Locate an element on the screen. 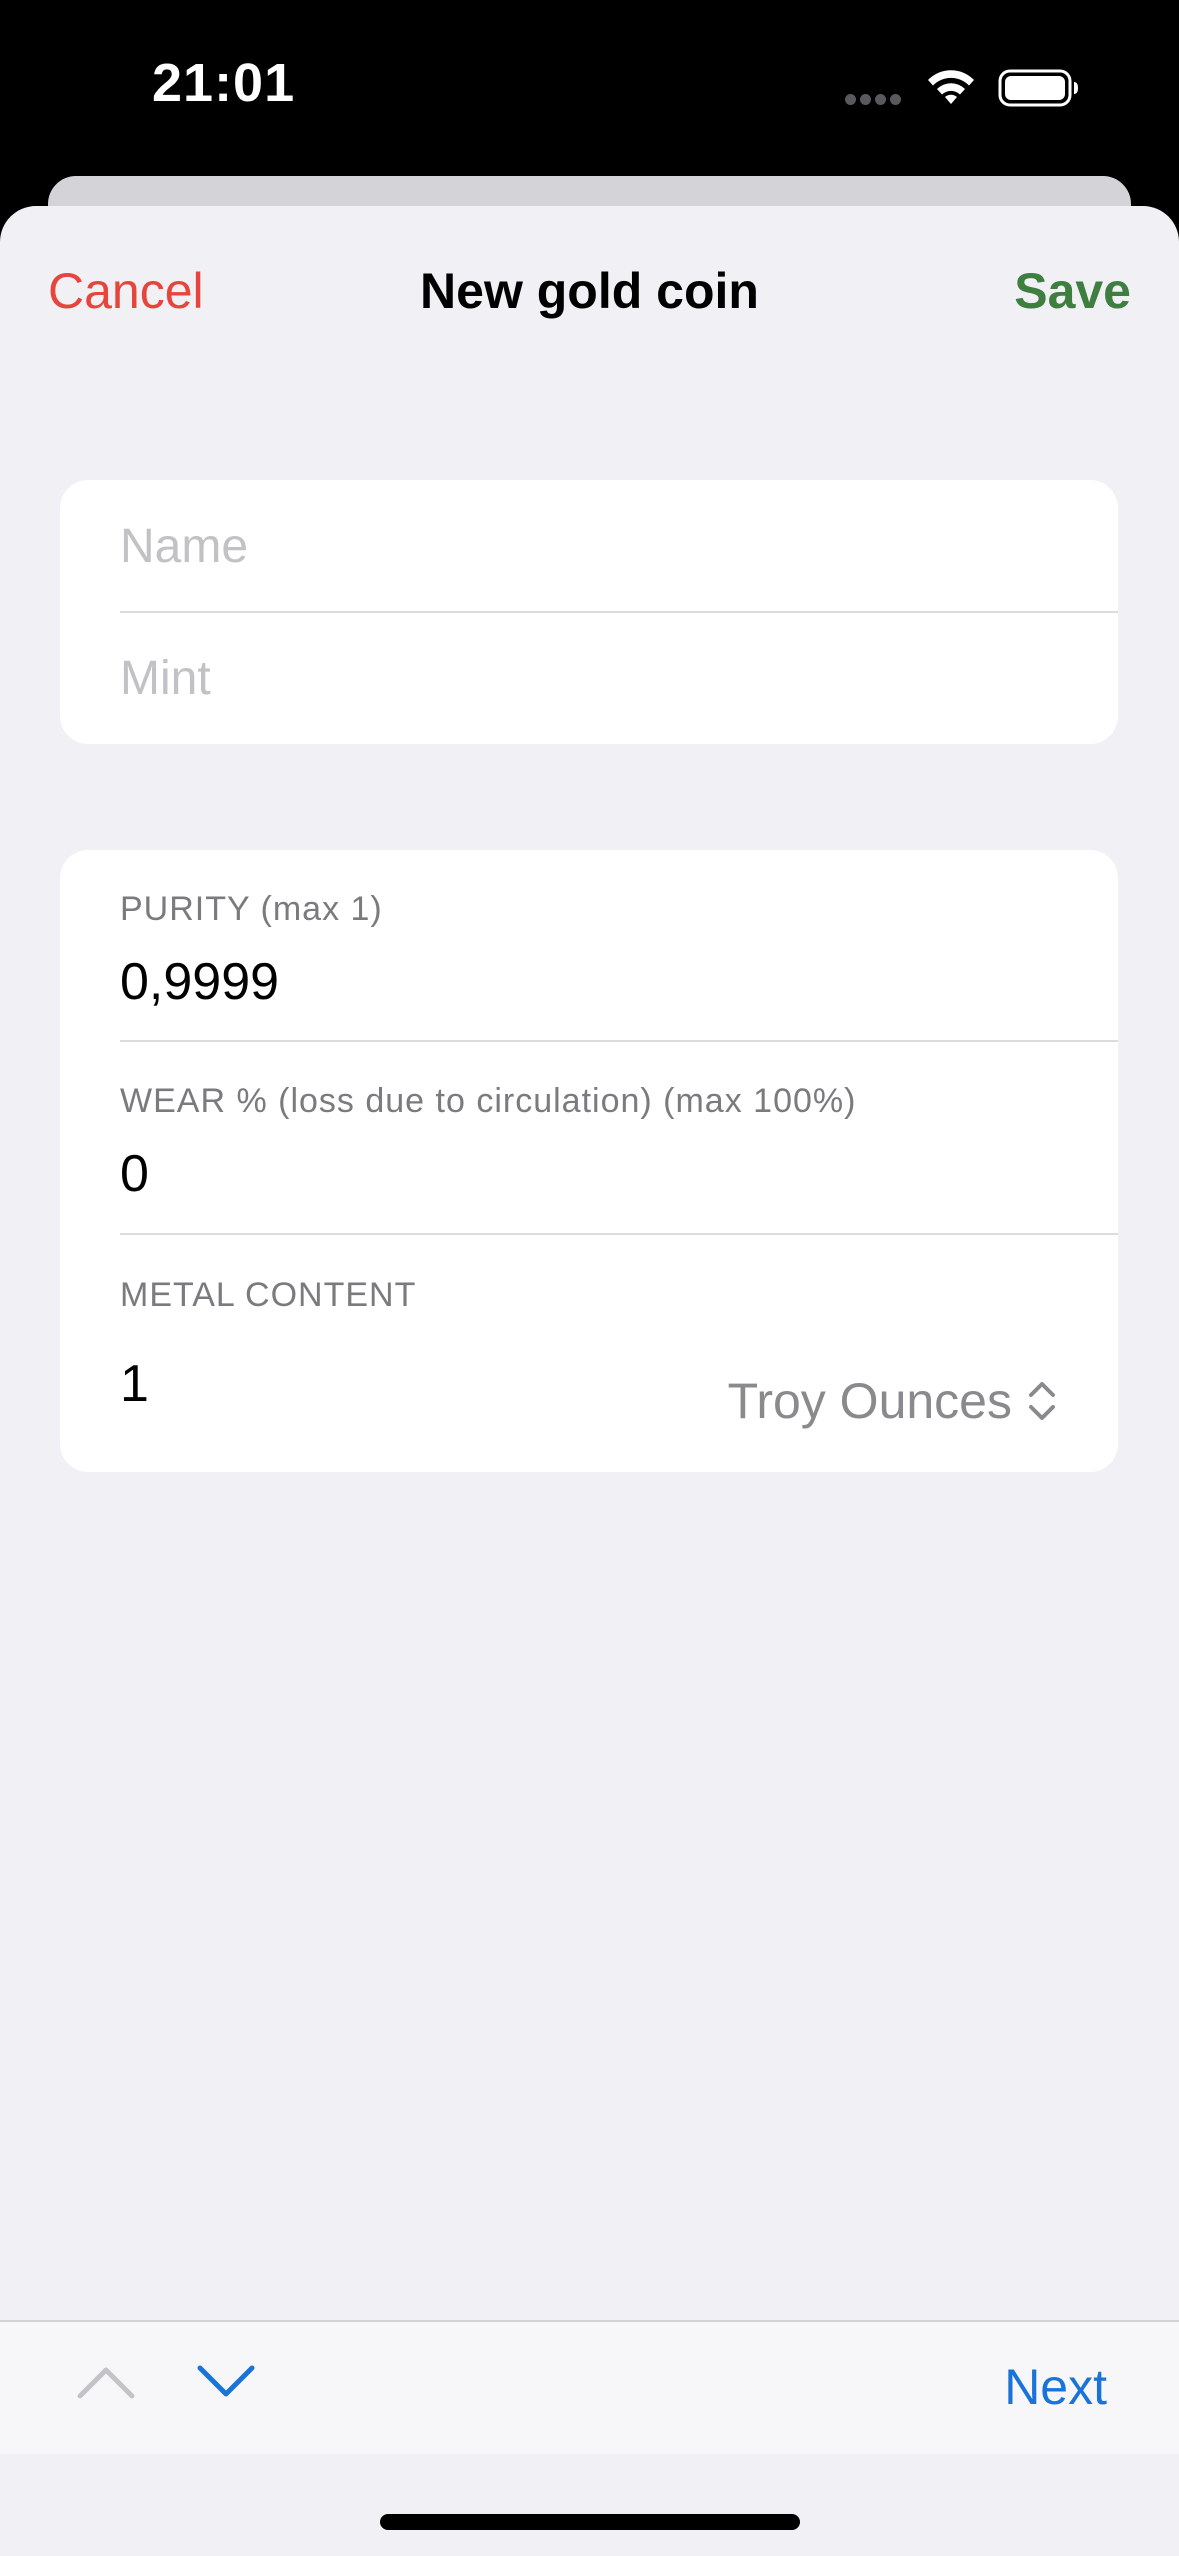 Image resolution: width=1179 pixels, height=2556 pixels. unit-picker: Troy Ounces is located at coordinates (893, 1401).